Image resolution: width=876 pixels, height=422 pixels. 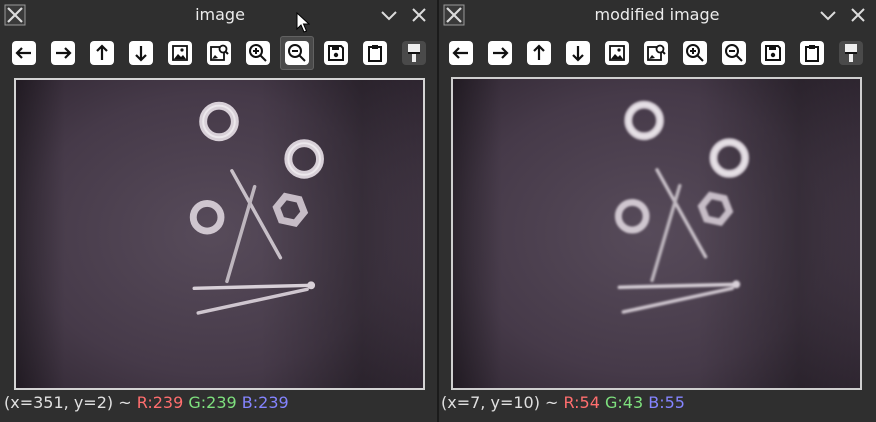 I want to click on status-red-value: R:239, so click(x=160, y=402).